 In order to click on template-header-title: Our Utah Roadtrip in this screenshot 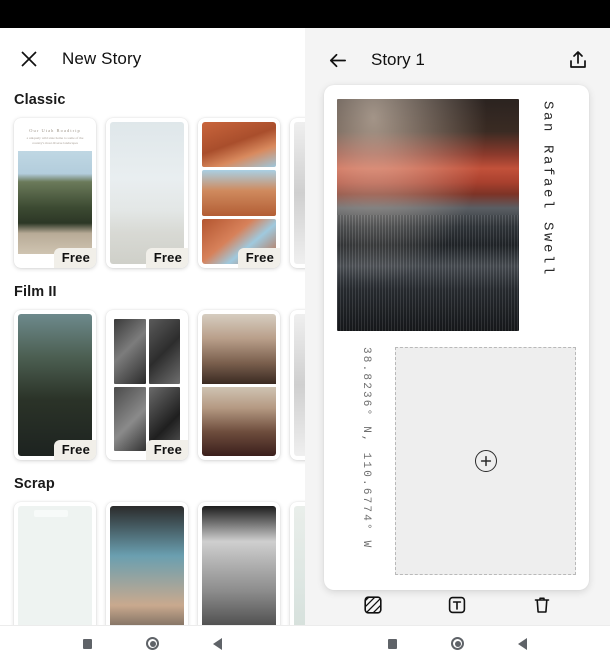, I will do `click(55, 130)`.